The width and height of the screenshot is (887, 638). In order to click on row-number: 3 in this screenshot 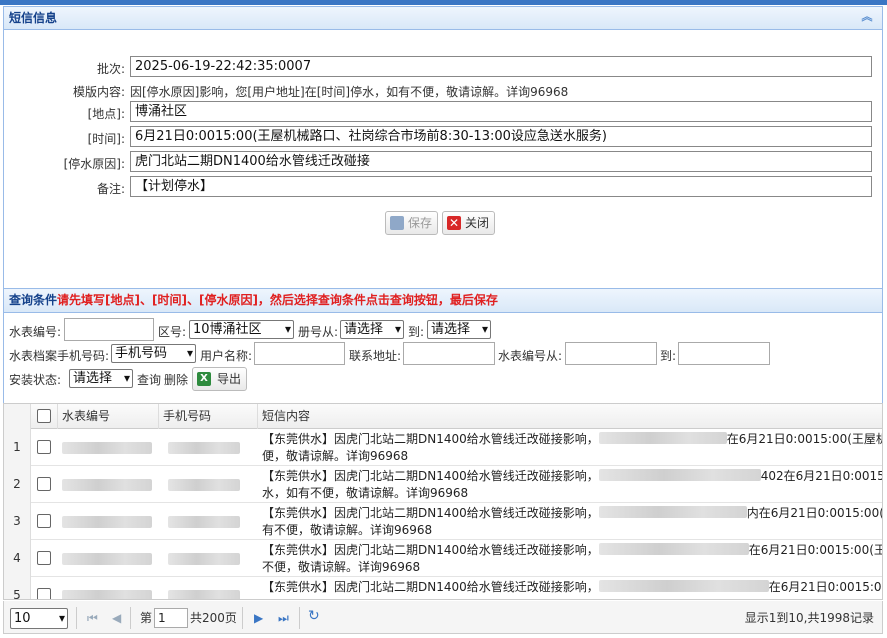, I will do `click(17, 521)`.